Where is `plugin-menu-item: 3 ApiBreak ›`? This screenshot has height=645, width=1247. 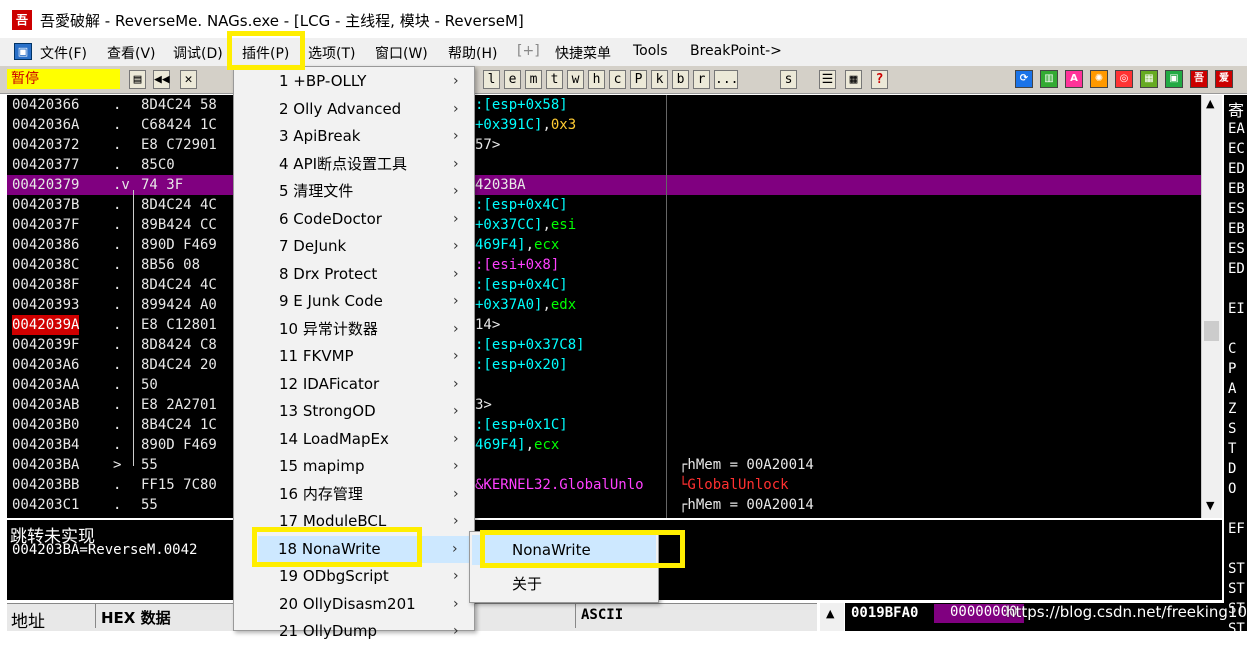 plugin-menu-item: 3 ApiBreak › is located at coordinates (354, 136).